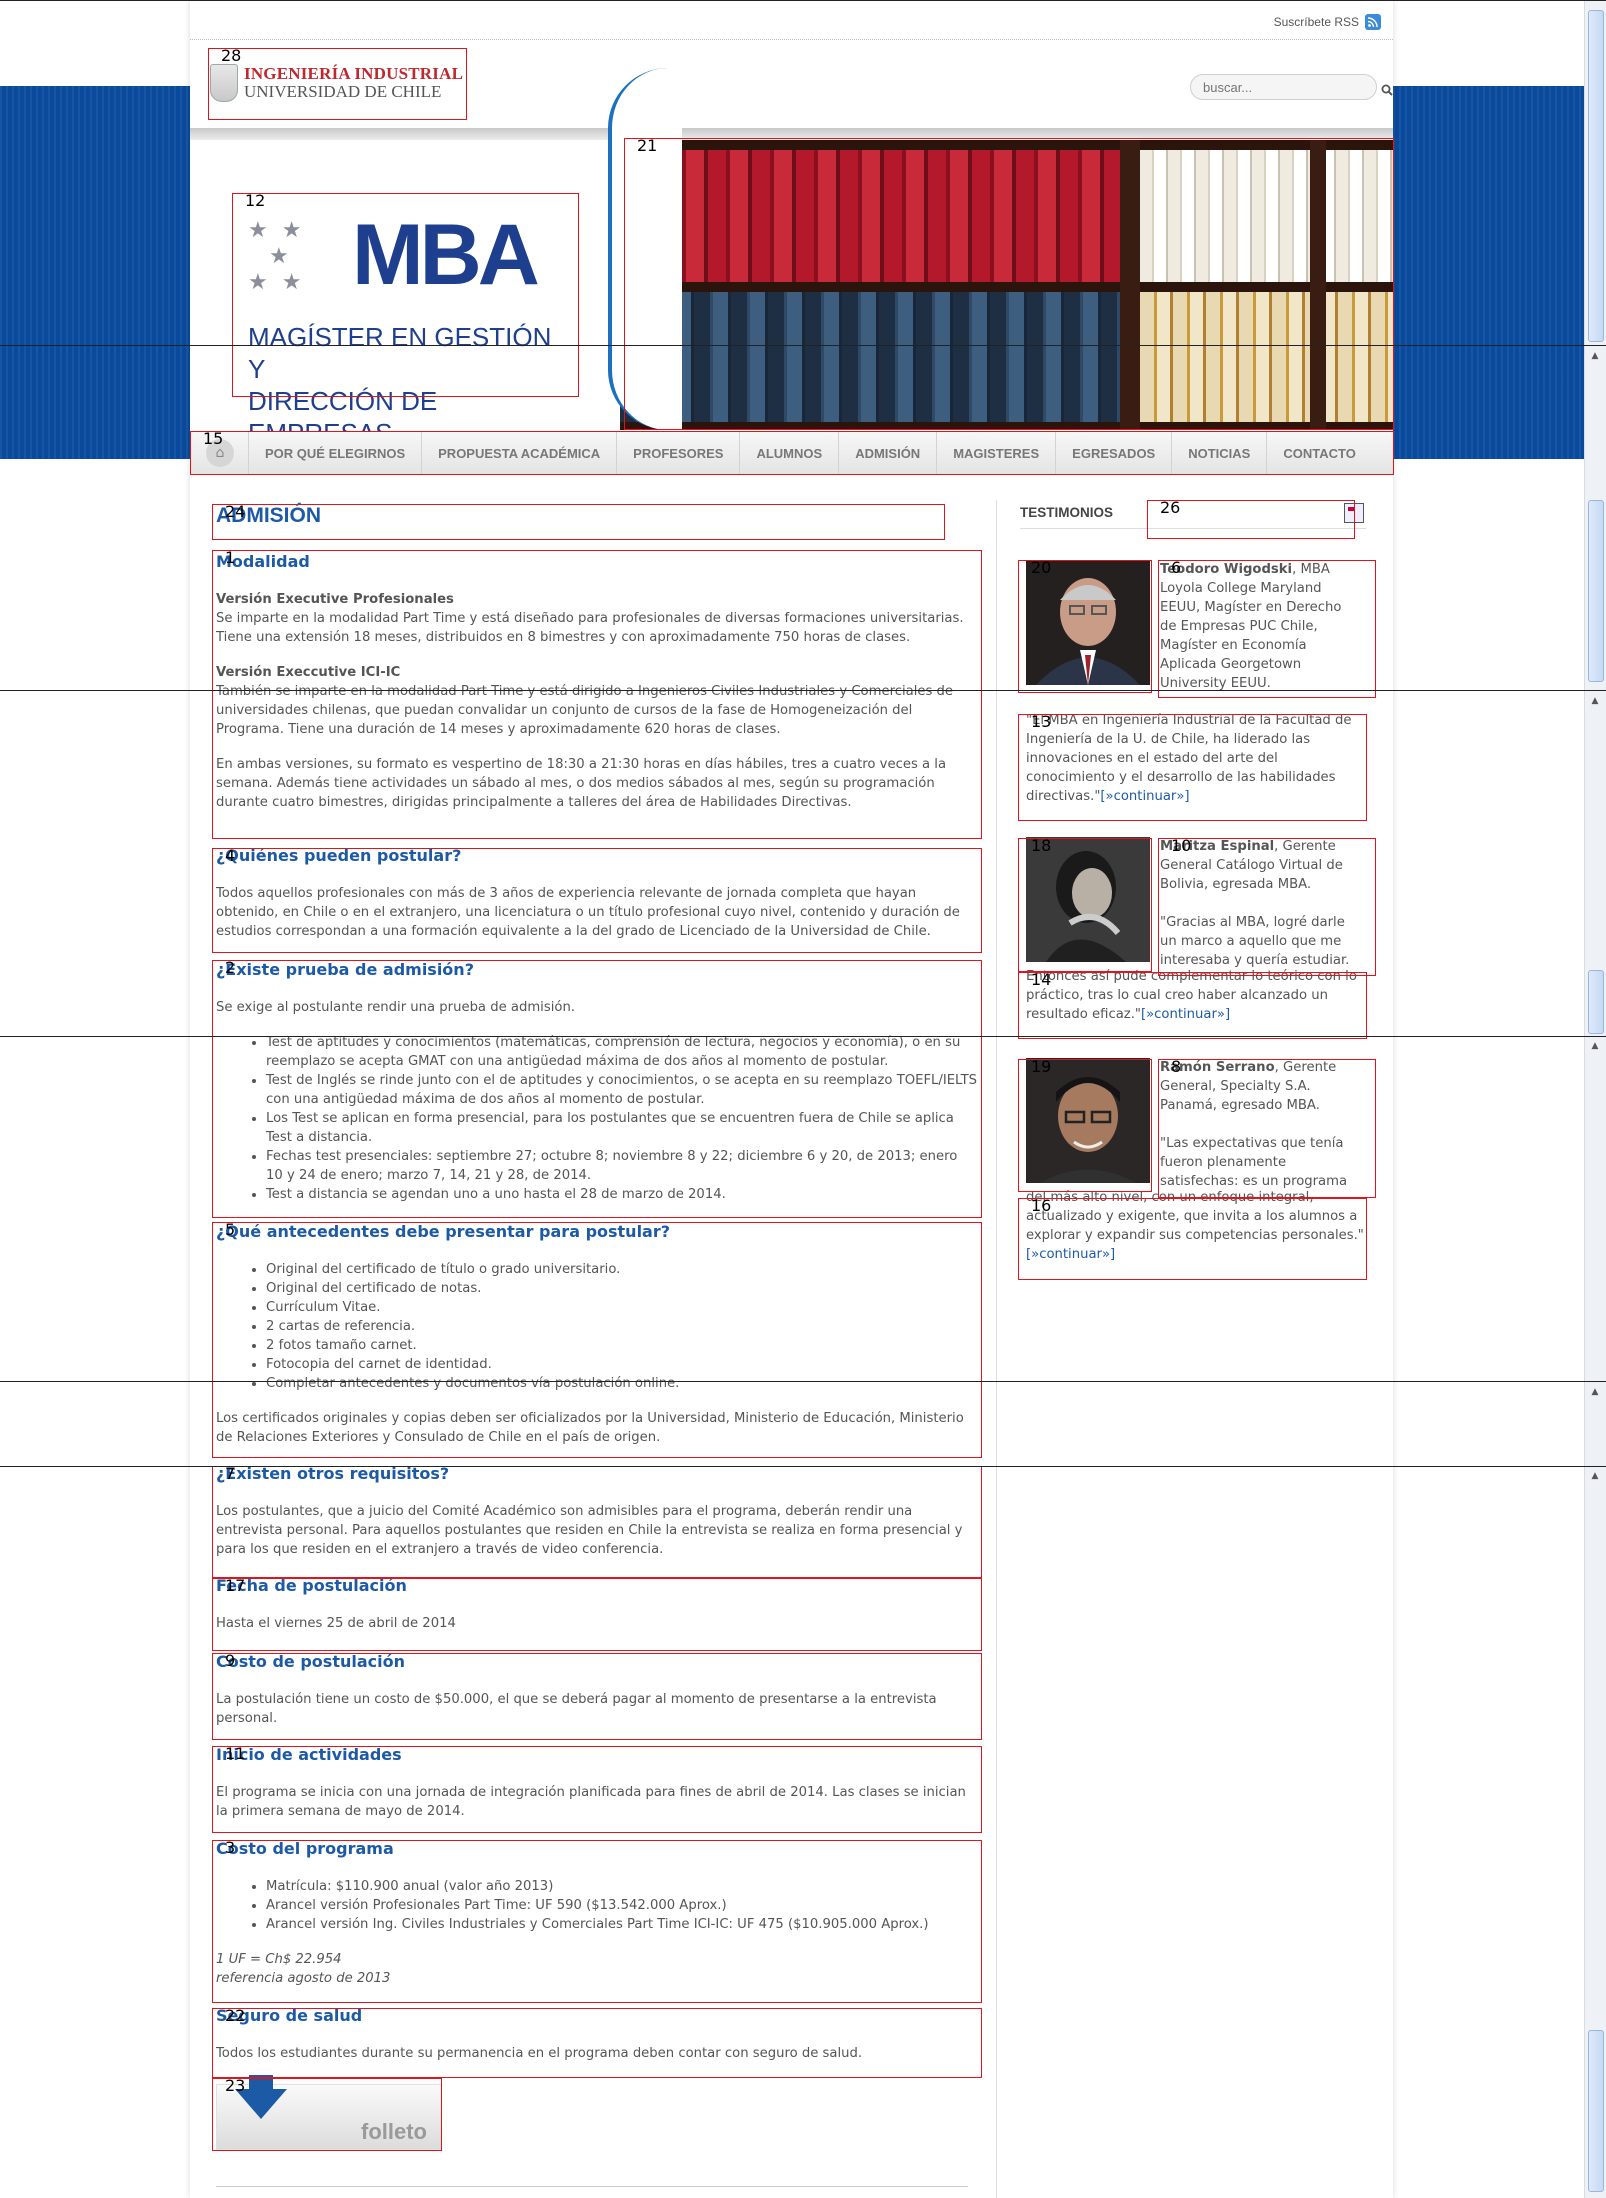 The image size is (1606, 2198). I want to click on section-title: Seguro de salud, so click(289, 2015).